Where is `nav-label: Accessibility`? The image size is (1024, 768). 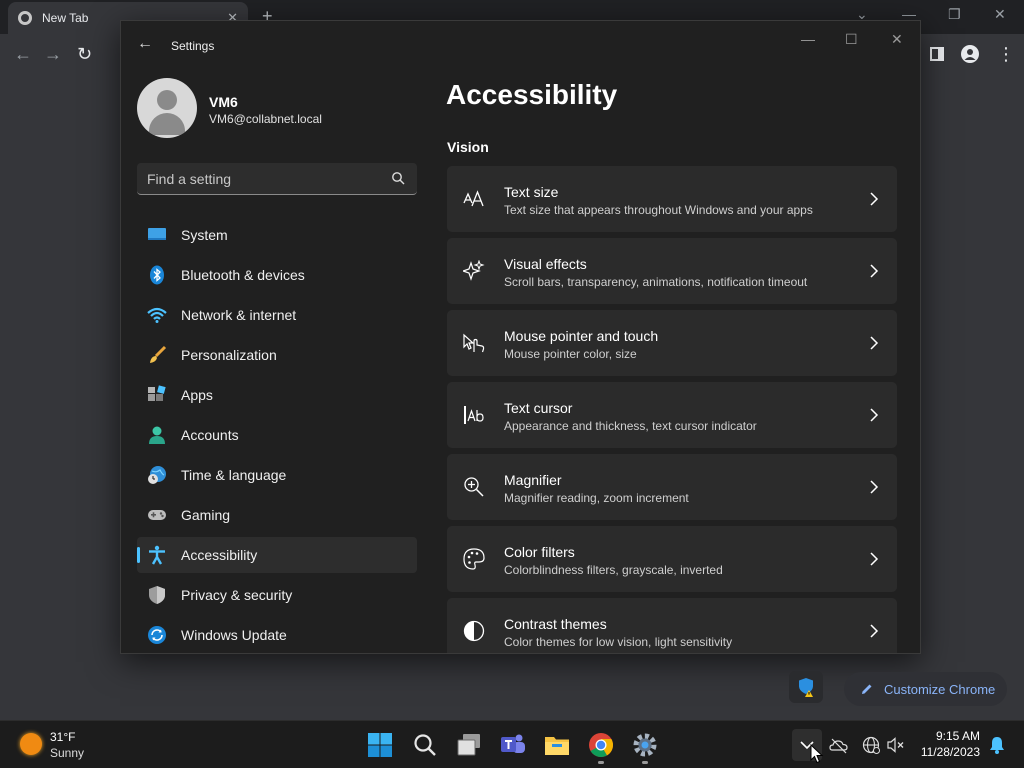 nav-label: Accessibility is located at coordinates (219, 555).